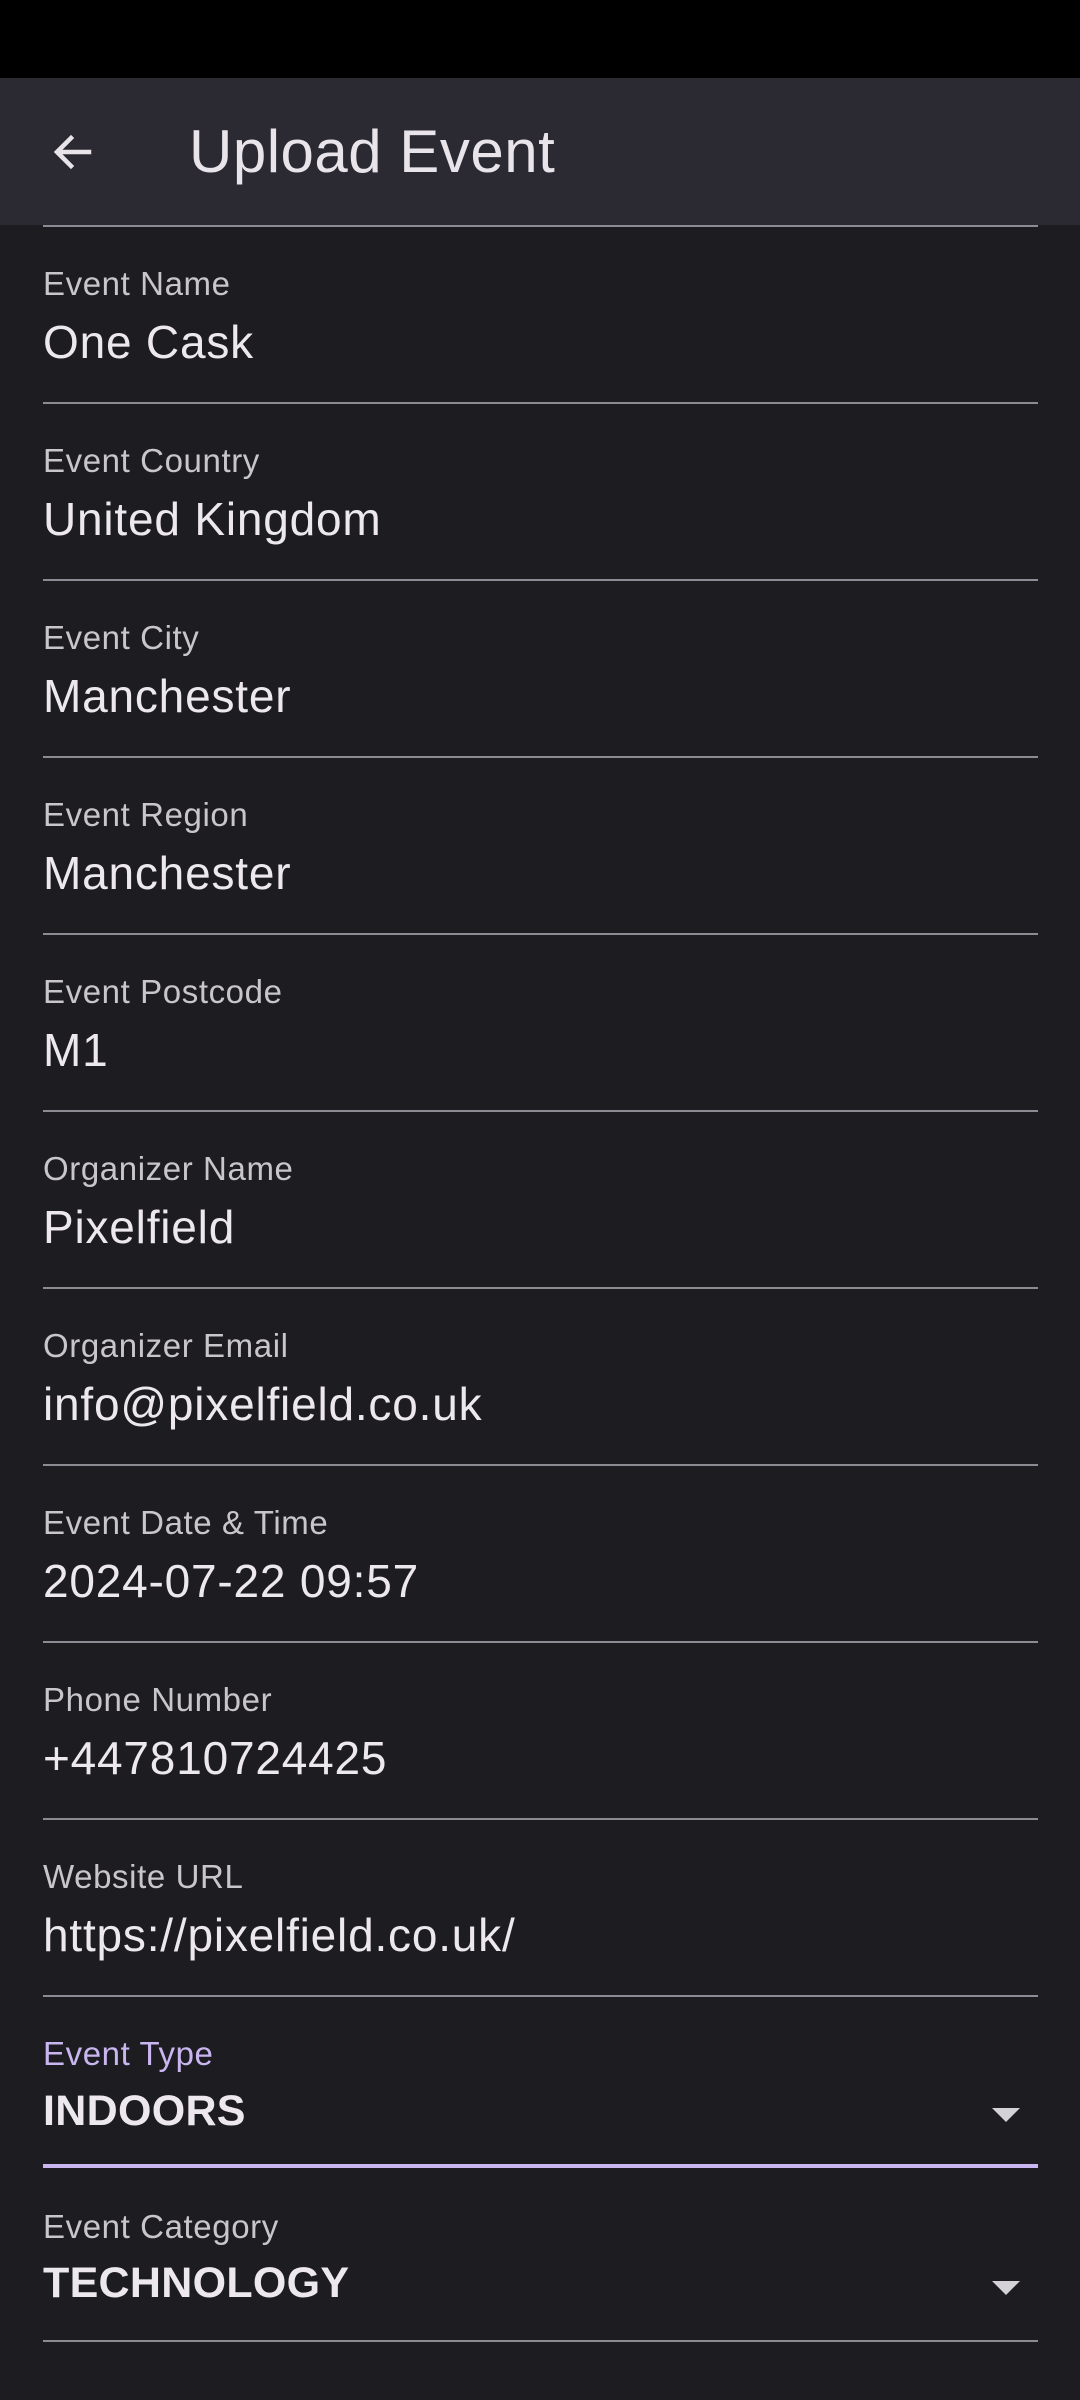 This screenshot has width=1080, height=2400. I want to click on field-label: Event Date & Time, so click(186, 1522).